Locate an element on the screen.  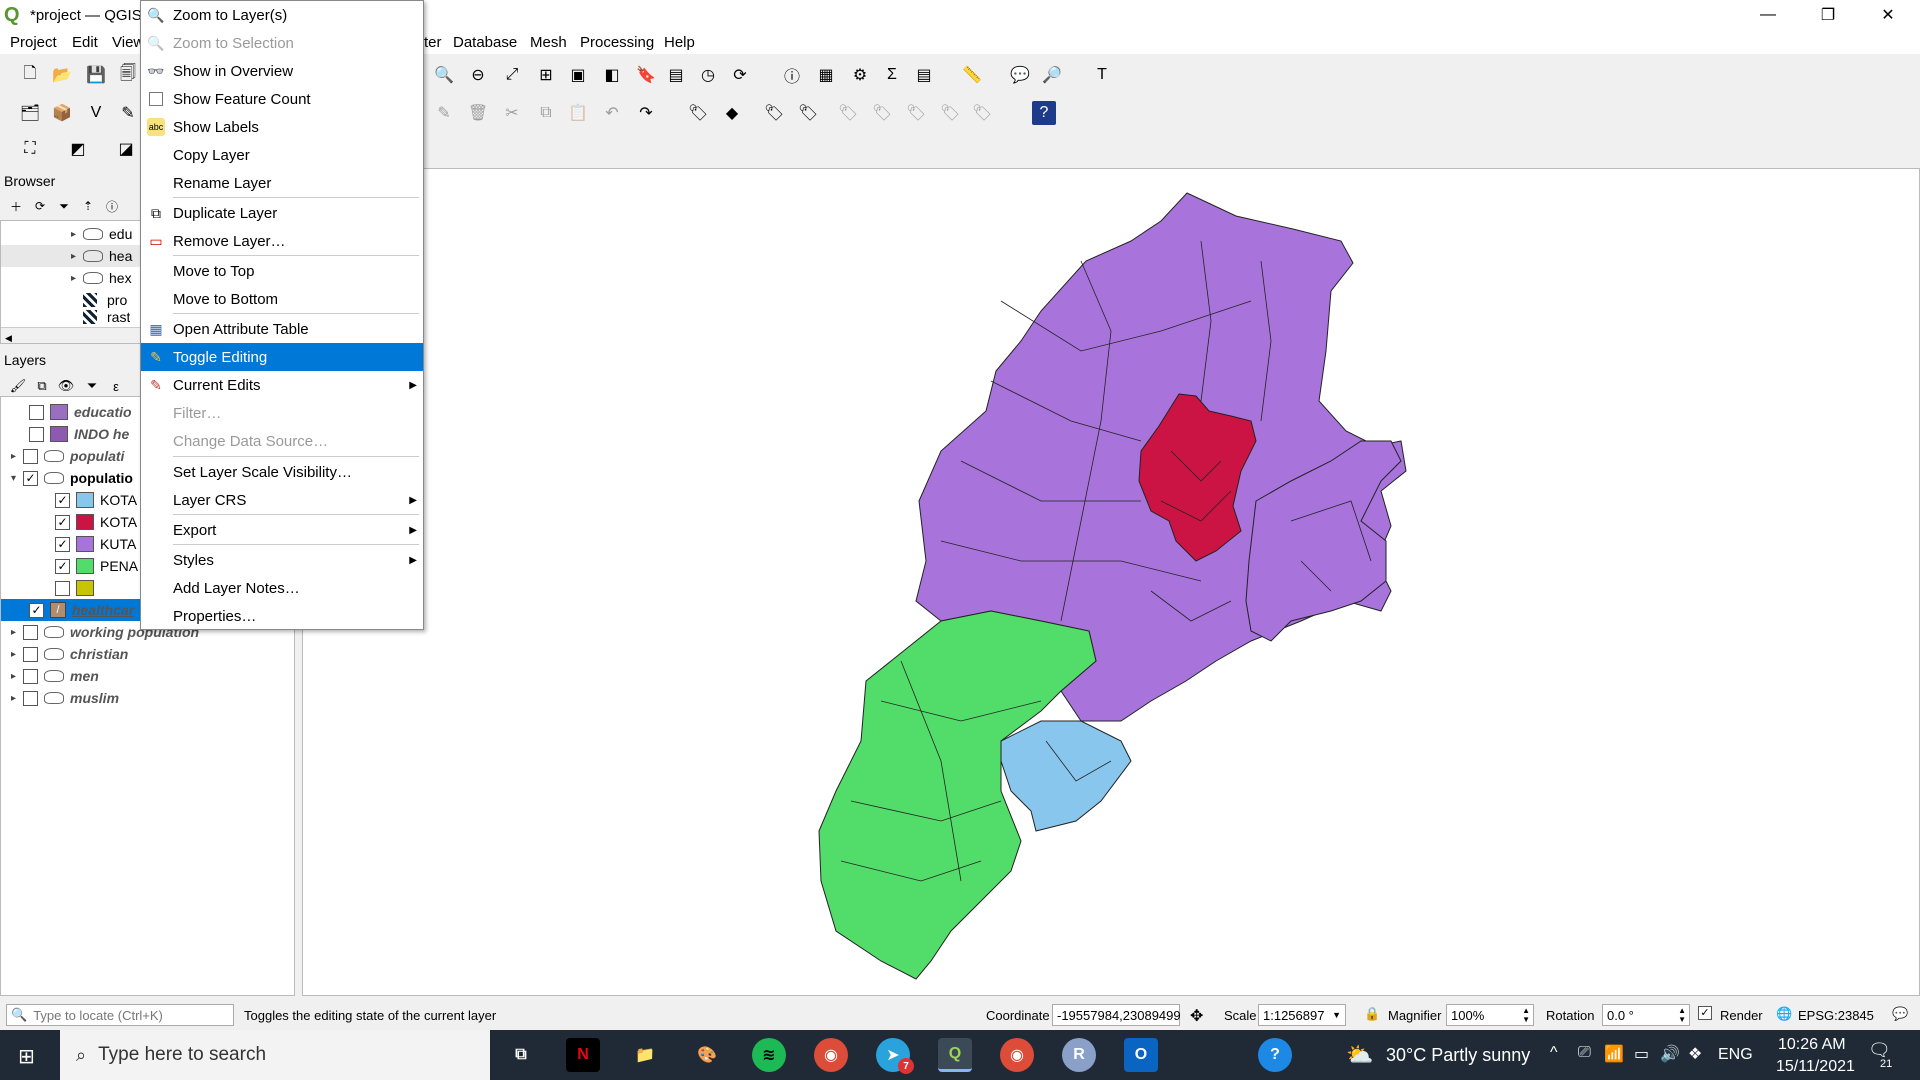
menu-move-to-bottom: Move to Bottom is located at coordinates (282, 299).